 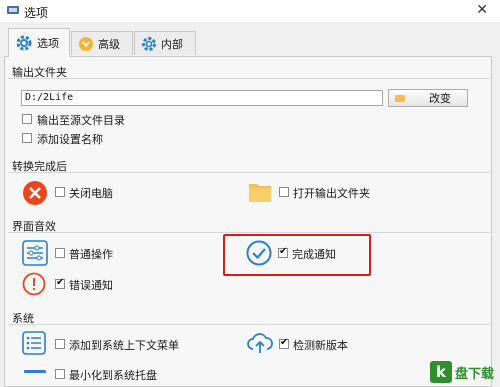 What do you see at coordinates (165, 43) in the screenshot?
I see `tab-internal: 内部` at bounding box center [165, 43].